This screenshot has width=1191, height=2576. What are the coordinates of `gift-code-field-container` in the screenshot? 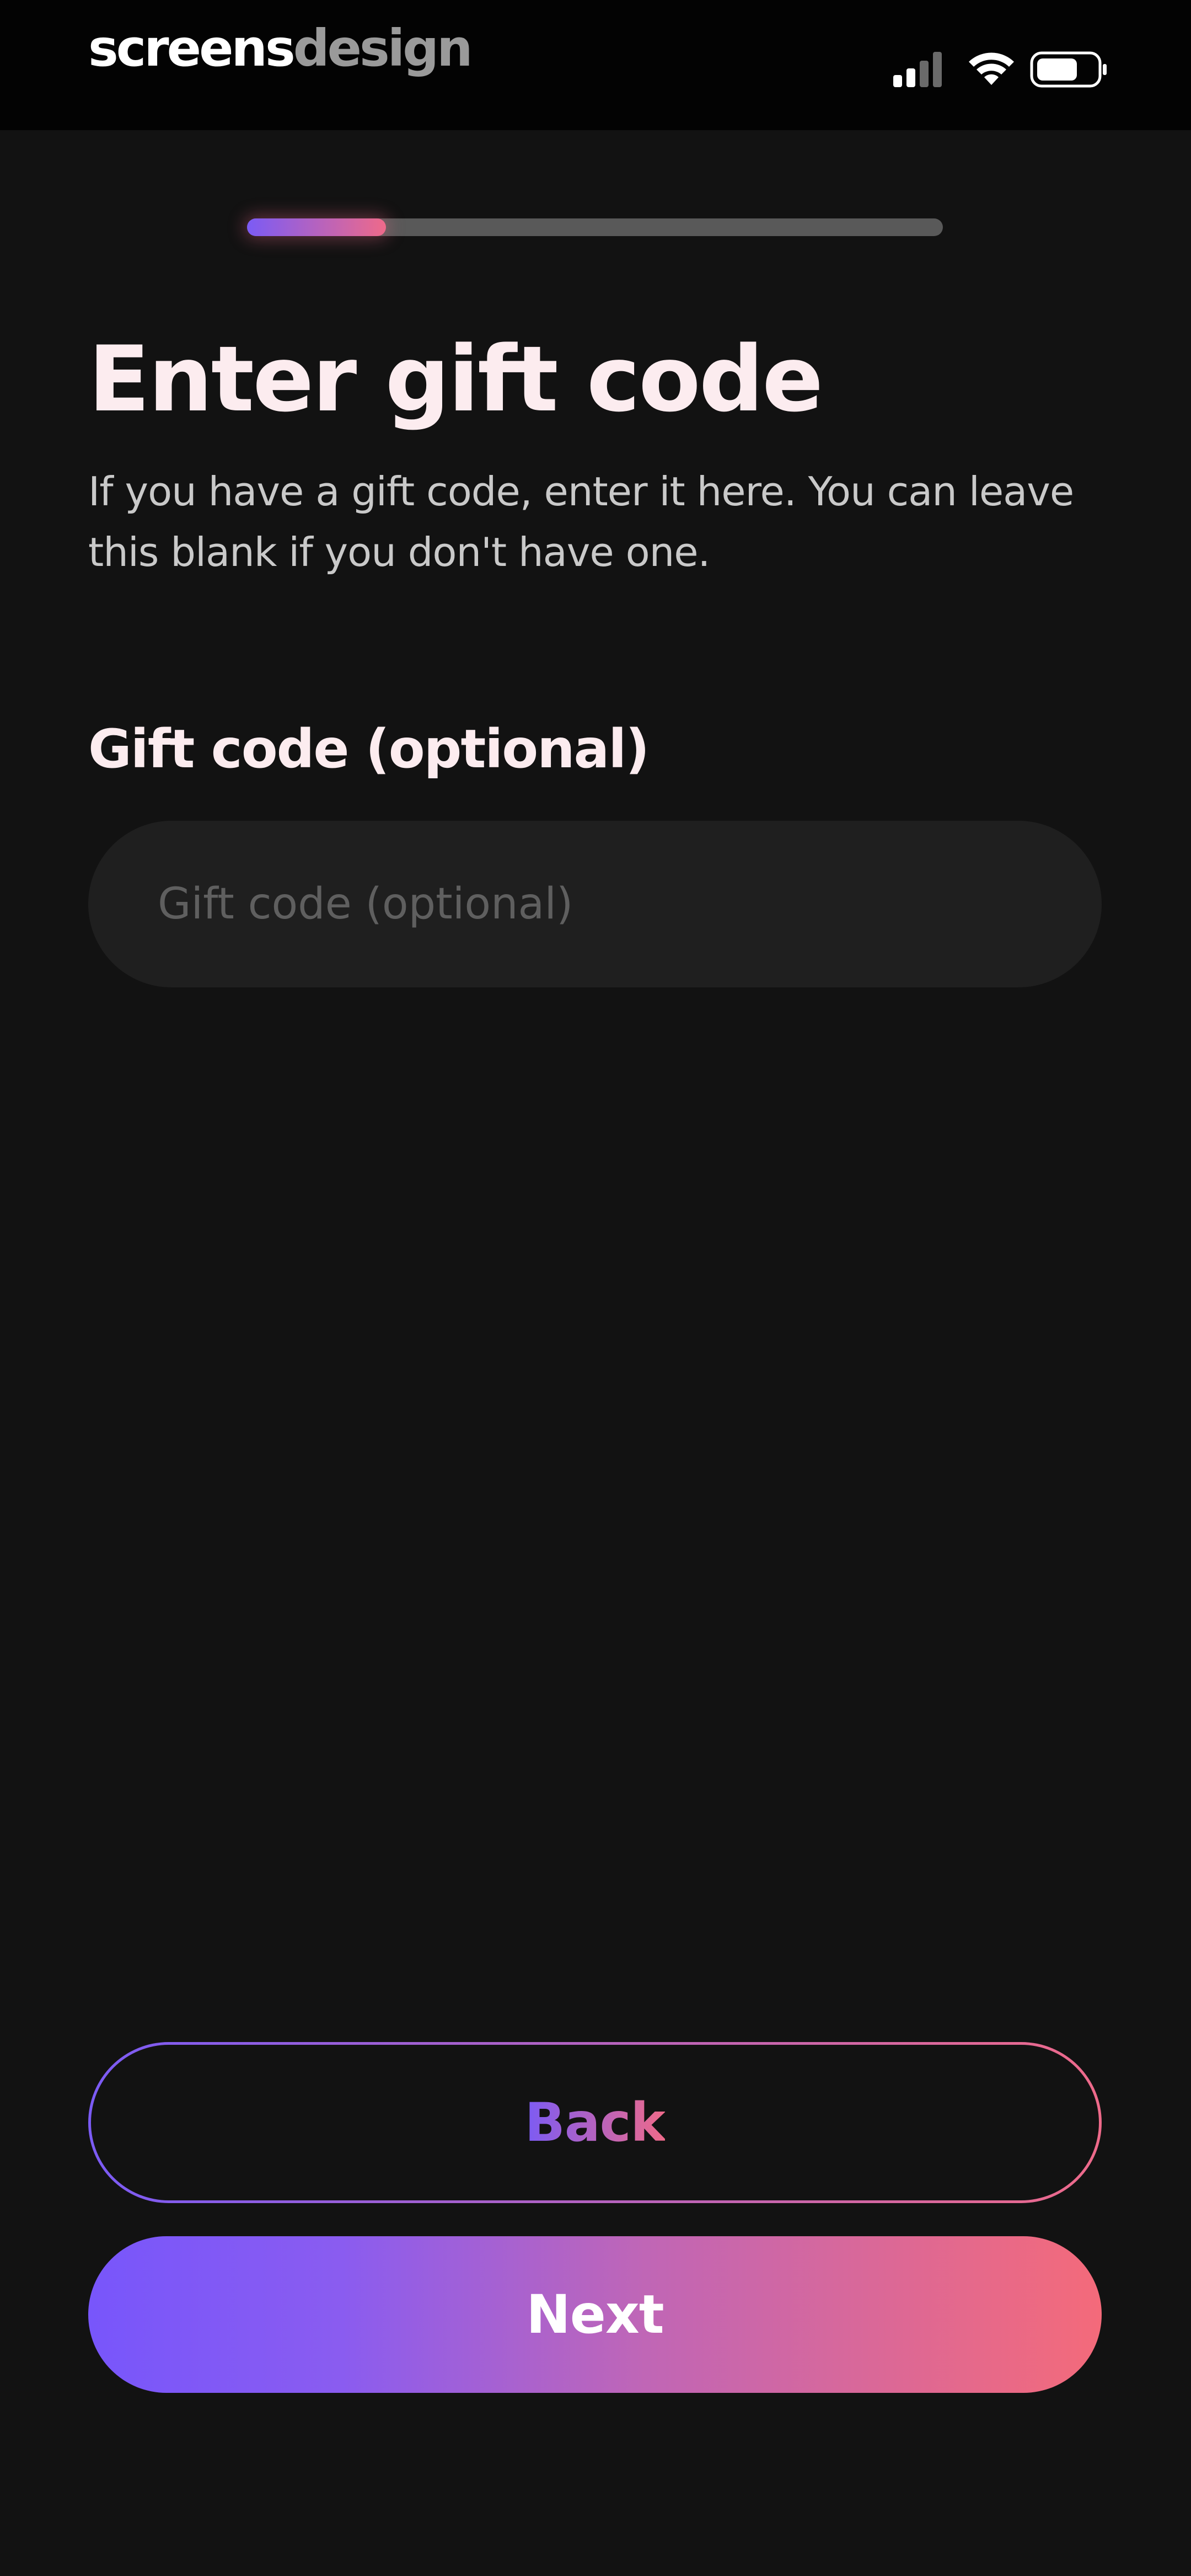 It's located at (595, 904).